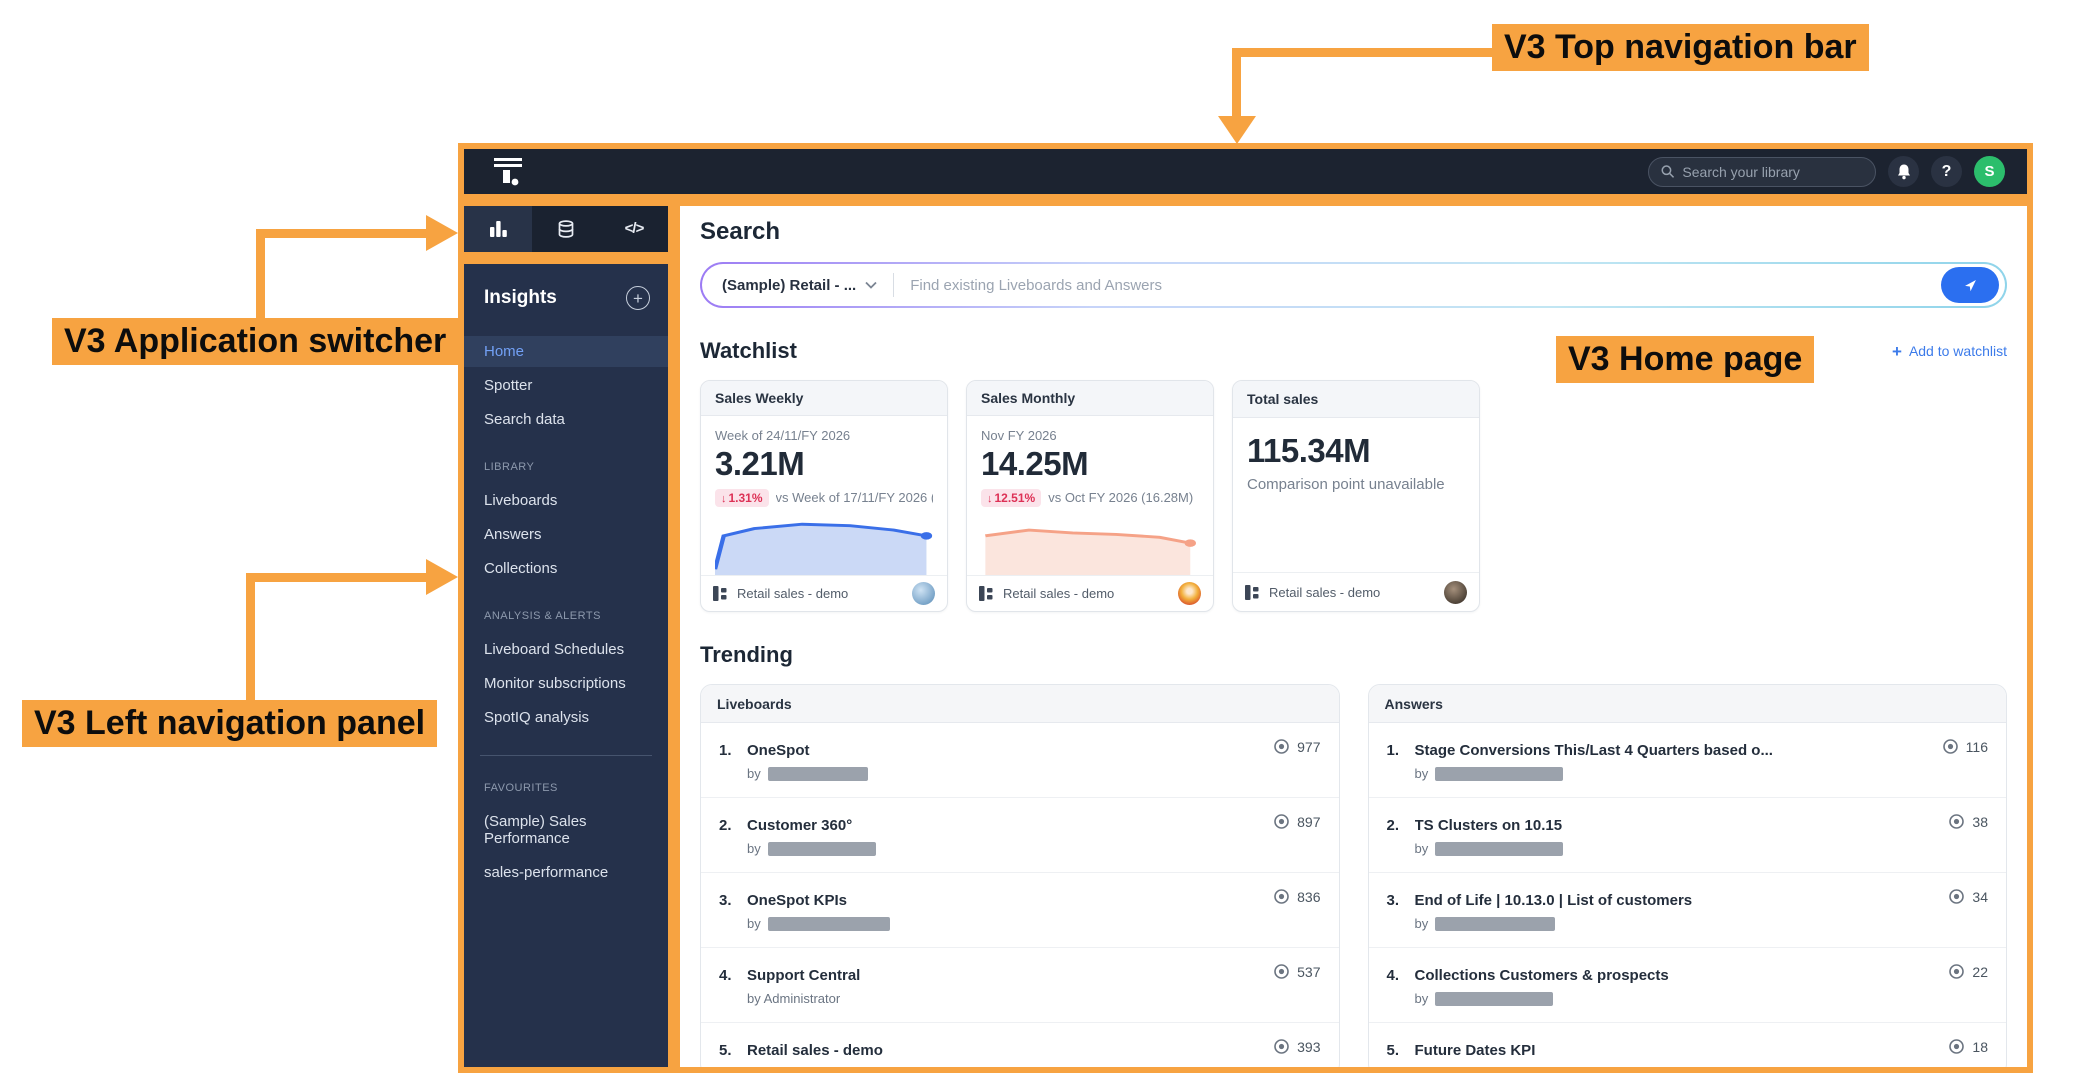  What do you see at coordinates (1020, 835) in the screenshot?
I see `trending-list-item: 2. Customer 360° 897 by` at bounding box center [1020, 835].